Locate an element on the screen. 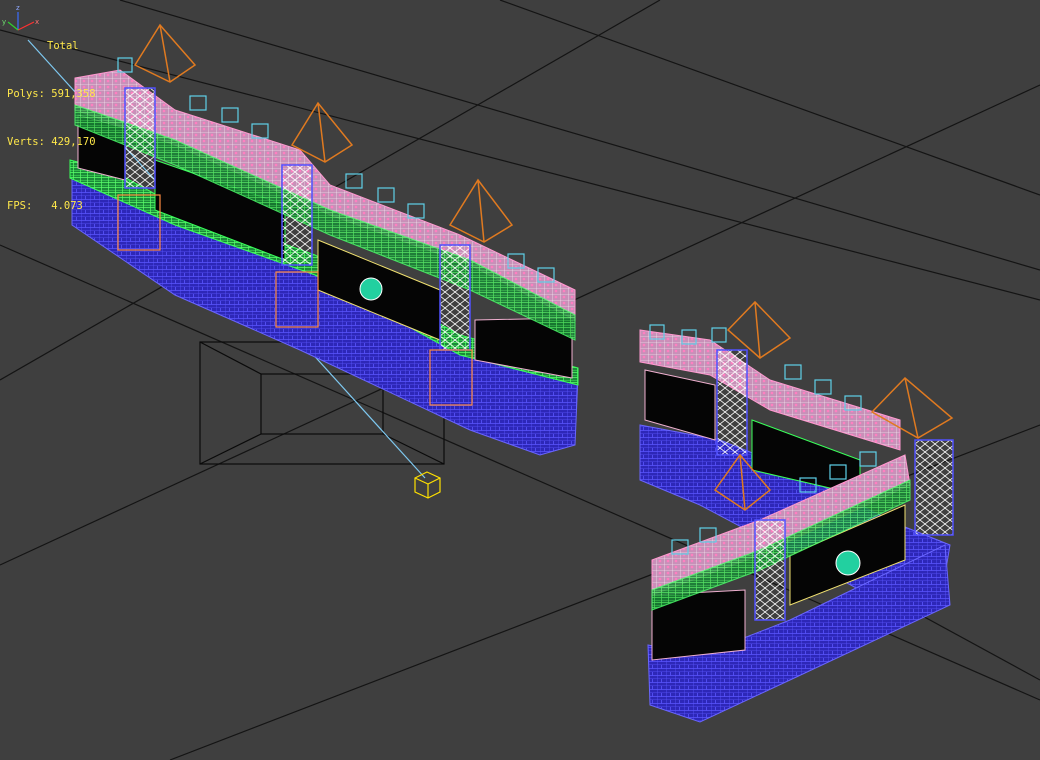 Image resolution: width=1040 pixels, height=760 pixels. wall-left-emblem is located at coordinates (371, 289).